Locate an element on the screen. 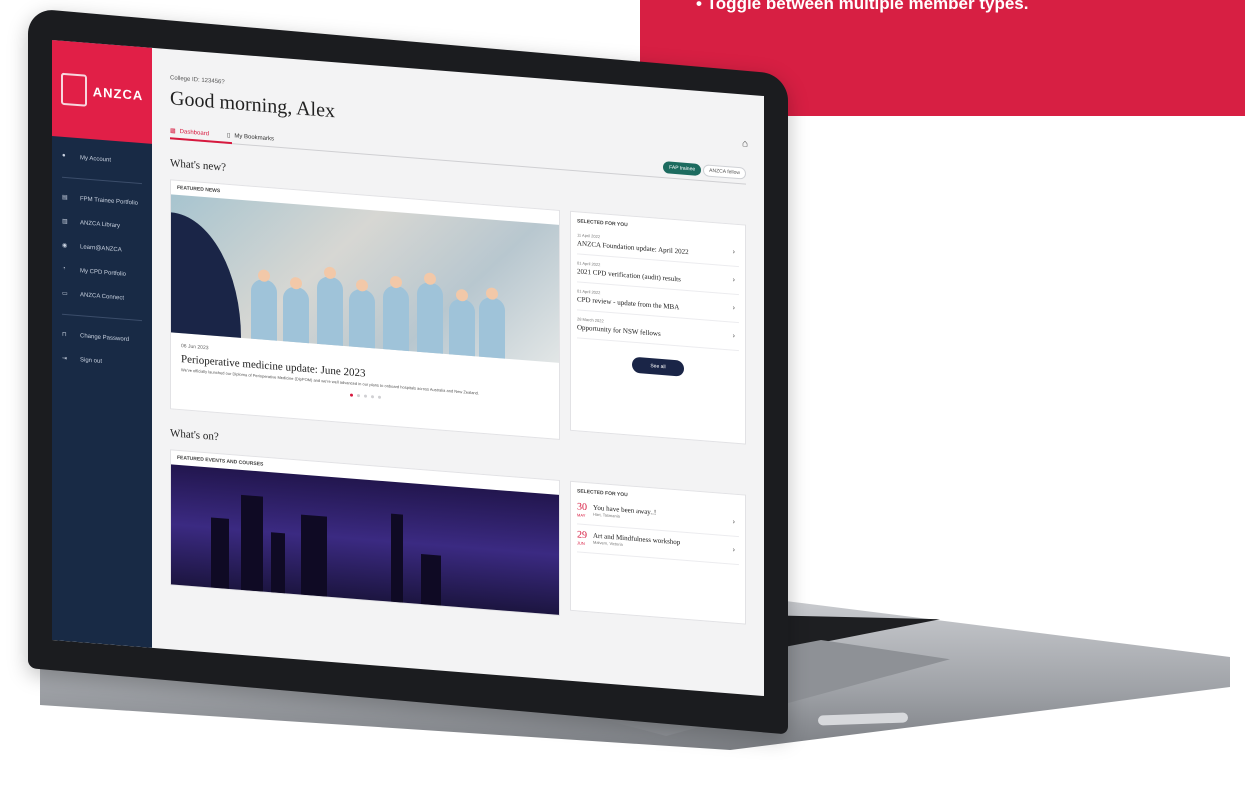  banner-bullet-text: • Toggle between multiple member types. is located at coordinates (862, 6).